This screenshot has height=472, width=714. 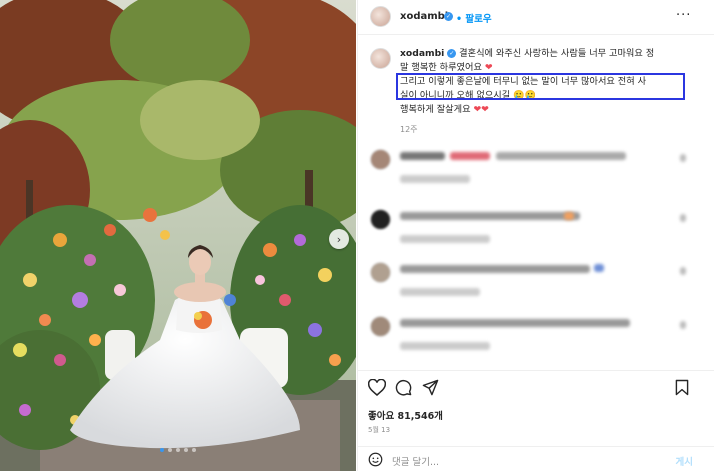 What do you see at coordinates (403, 387) in the screenshot?
I see `comment-icon` at bounding box center [403, 387].